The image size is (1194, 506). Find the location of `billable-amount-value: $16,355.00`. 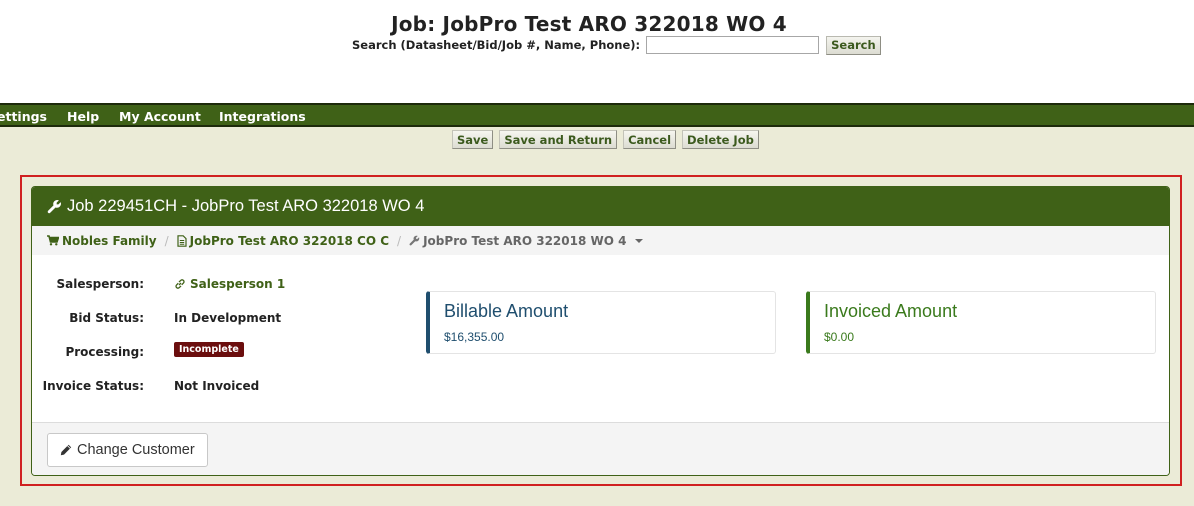

billable-amount-value: $16,355.00 is located at coordinates (474, 337).